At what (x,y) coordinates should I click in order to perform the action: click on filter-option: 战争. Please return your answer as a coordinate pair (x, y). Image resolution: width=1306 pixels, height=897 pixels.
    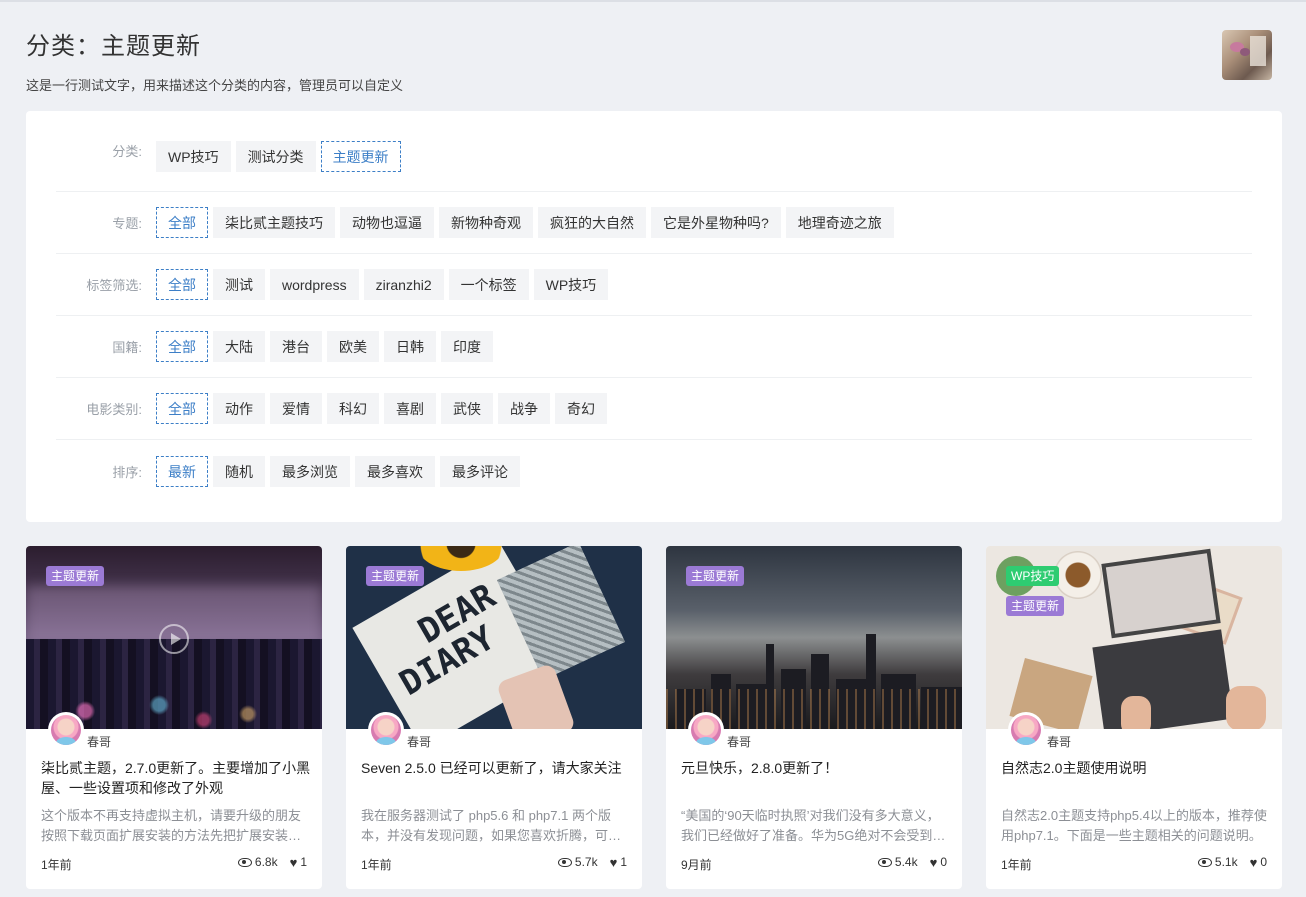
    Looking at the image, I should click on (524, 408).